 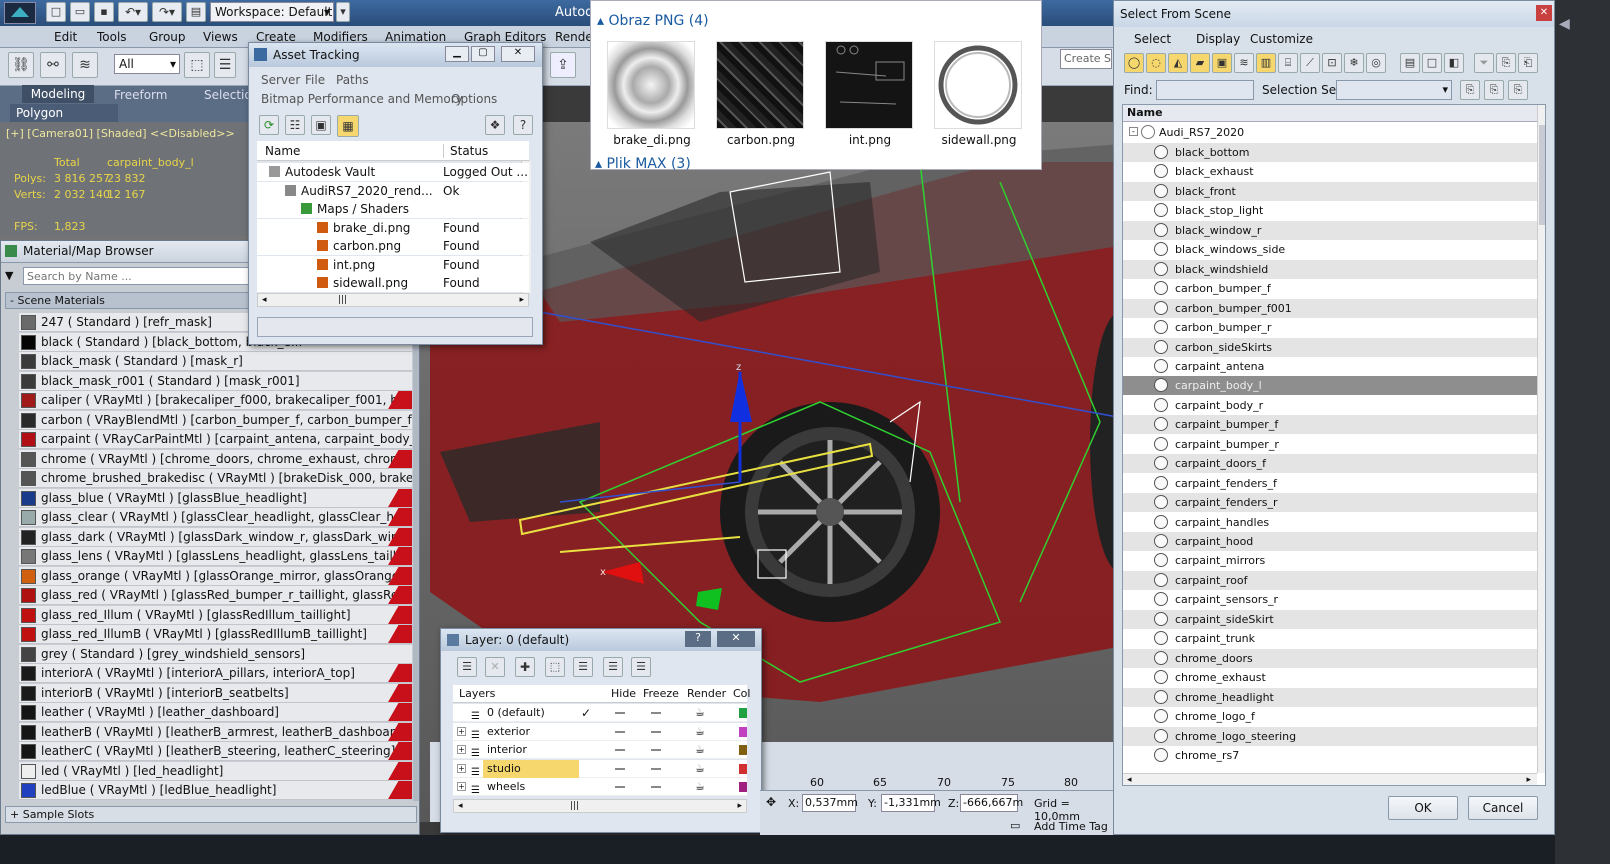 I want to click on scene-object-row: black_front, so click(x=1330, y=191).